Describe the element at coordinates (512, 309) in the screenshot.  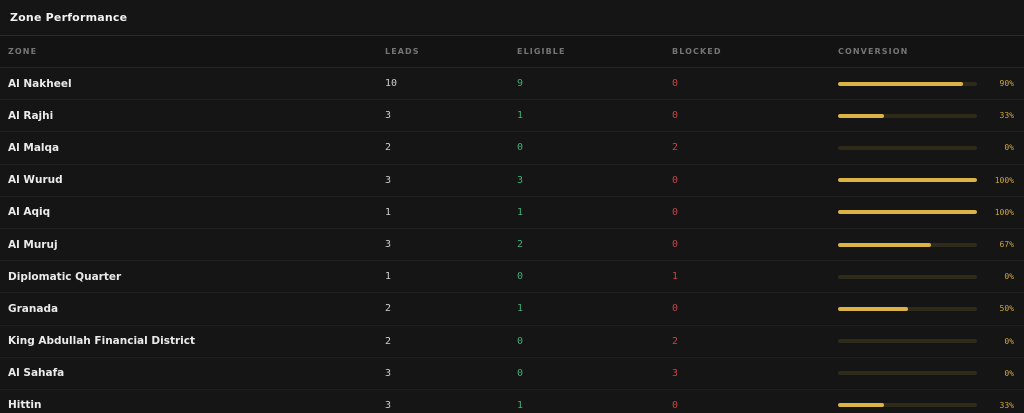
I see `table-row: Granada 2 1 0 50%` at that location.